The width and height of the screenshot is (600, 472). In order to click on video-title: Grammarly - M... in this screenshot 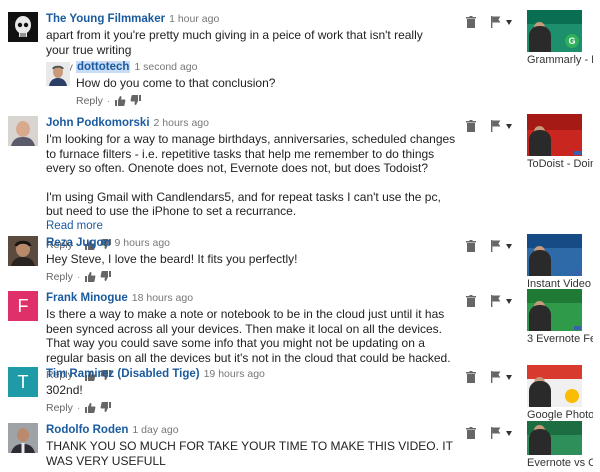, I will do `click(560, 60)`.